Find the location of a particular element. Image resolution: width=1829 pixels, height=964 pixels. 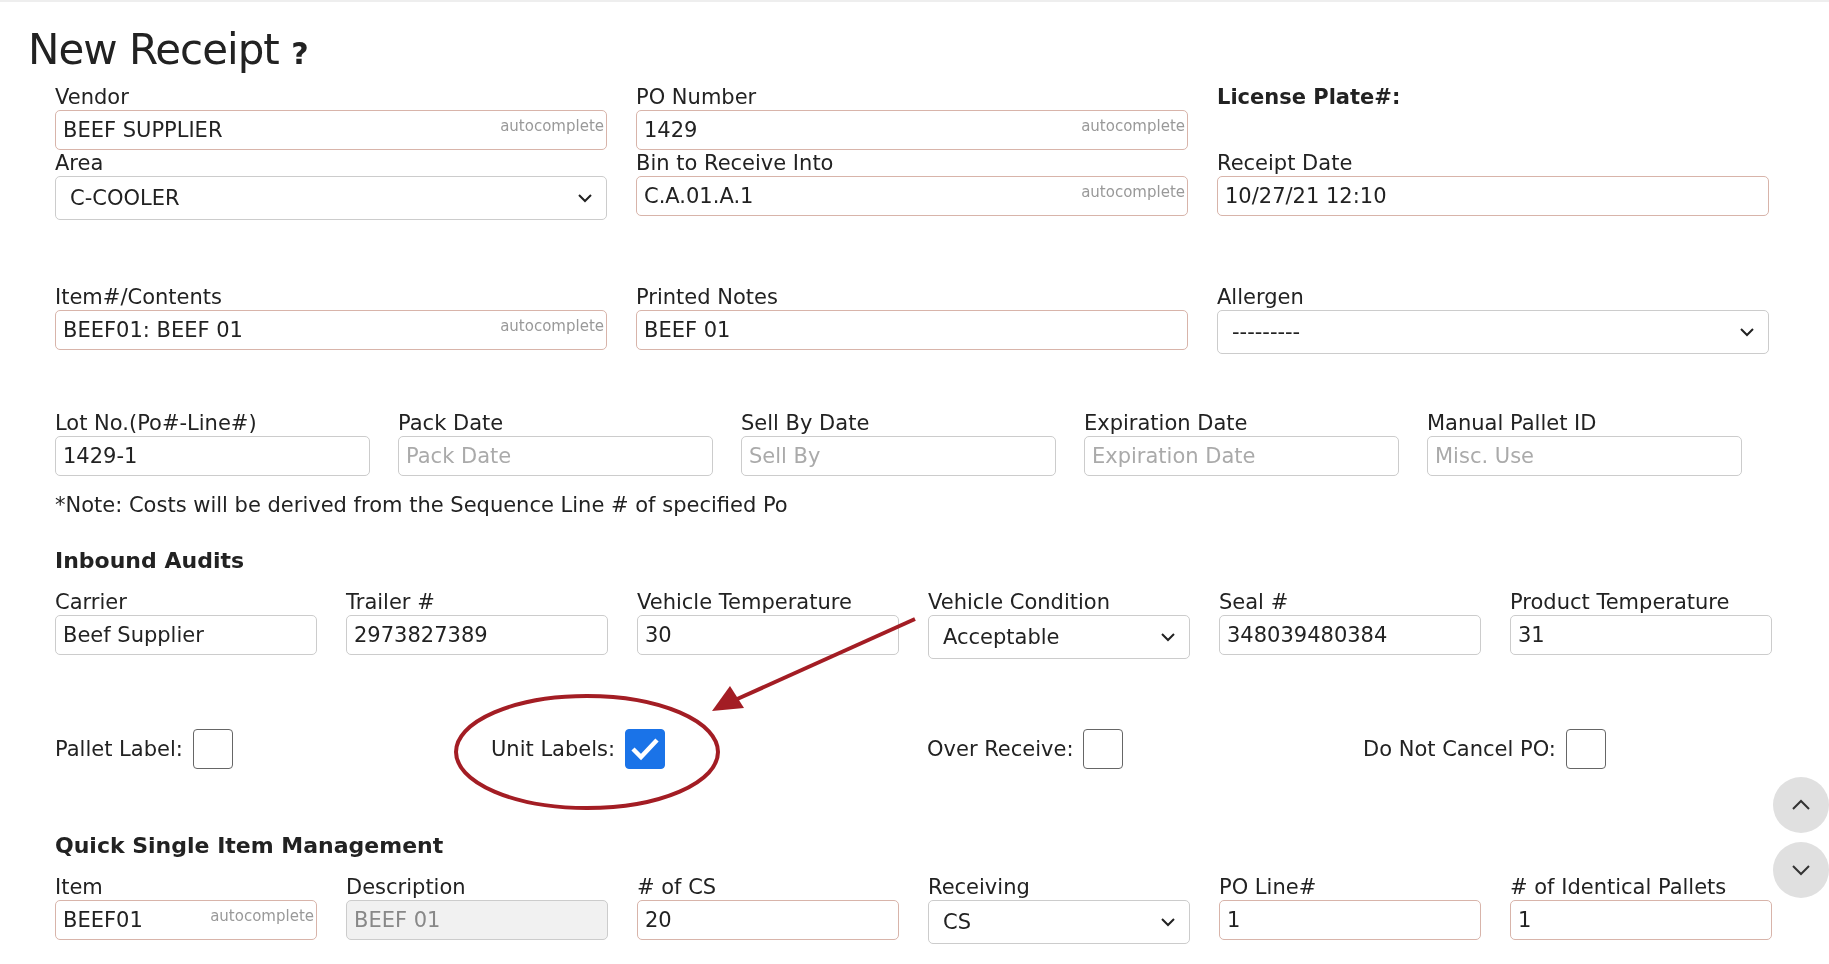

field-label: Item is located at coordinates (79, 887).